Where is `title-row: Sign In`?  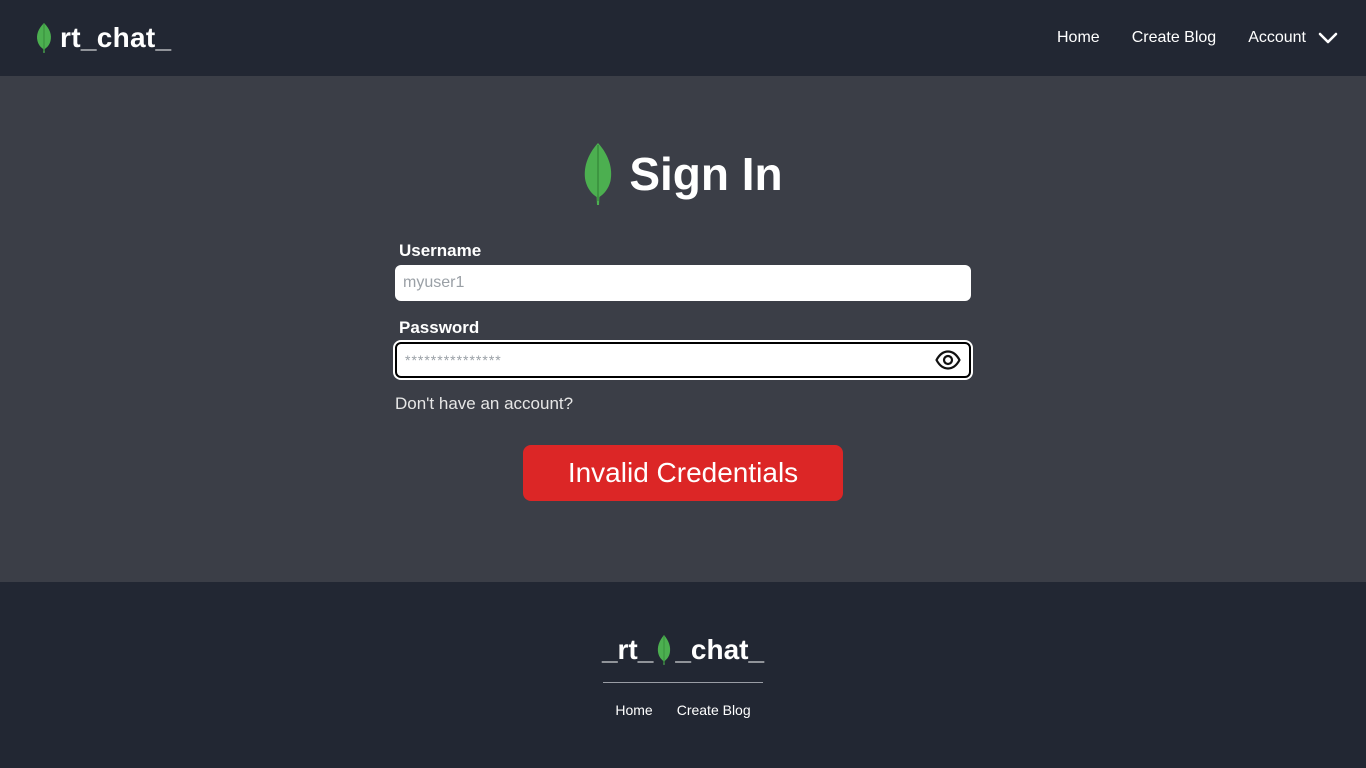 title-row: Sign In is located at coordinates (683, 174).